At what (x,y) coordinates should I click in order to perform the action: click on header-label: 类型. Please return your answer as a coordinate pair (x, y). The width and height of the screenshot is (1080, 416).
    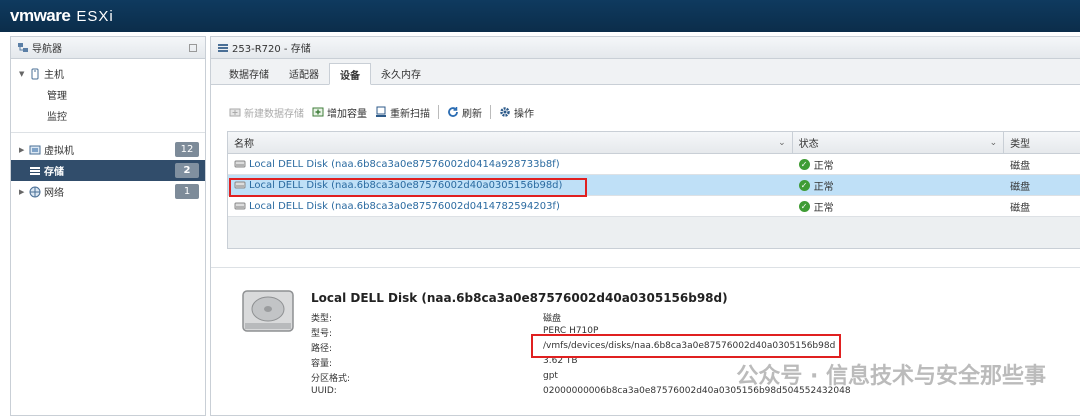
    Looking at the image, I should click on (1020, 144).